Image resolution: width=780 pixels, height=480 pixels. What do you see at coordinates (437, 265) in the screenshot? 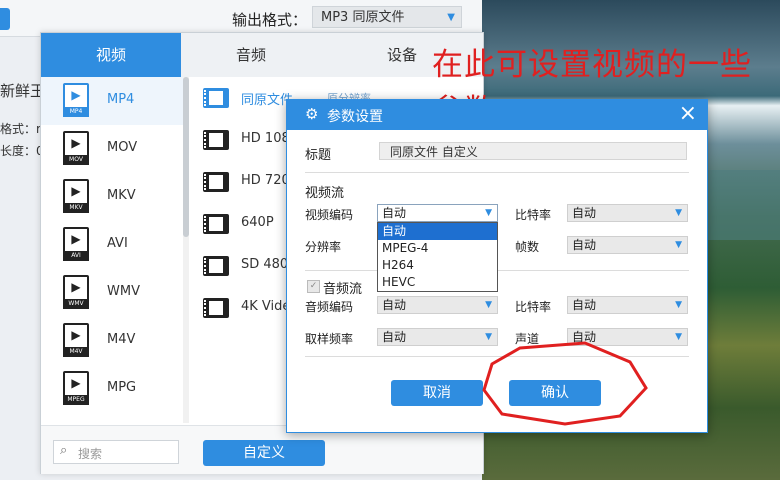
I see `codec-option: H264` at bounding box center [437, 265].